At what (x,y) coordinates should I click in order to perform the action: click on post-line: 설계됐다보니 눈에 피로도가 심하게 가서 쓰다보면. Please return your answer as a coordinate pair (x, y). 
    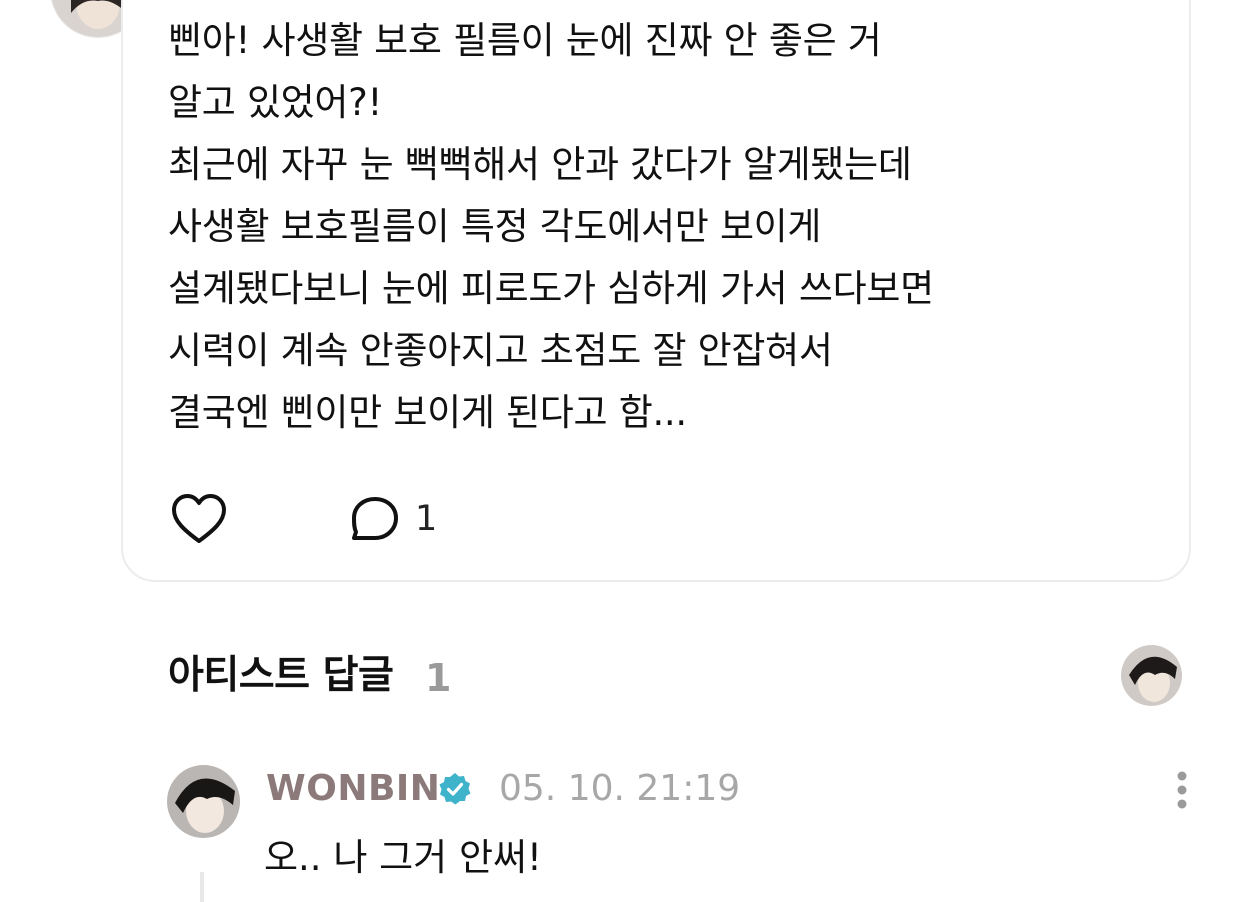
    Looking at the image, I should click on (551, 288).